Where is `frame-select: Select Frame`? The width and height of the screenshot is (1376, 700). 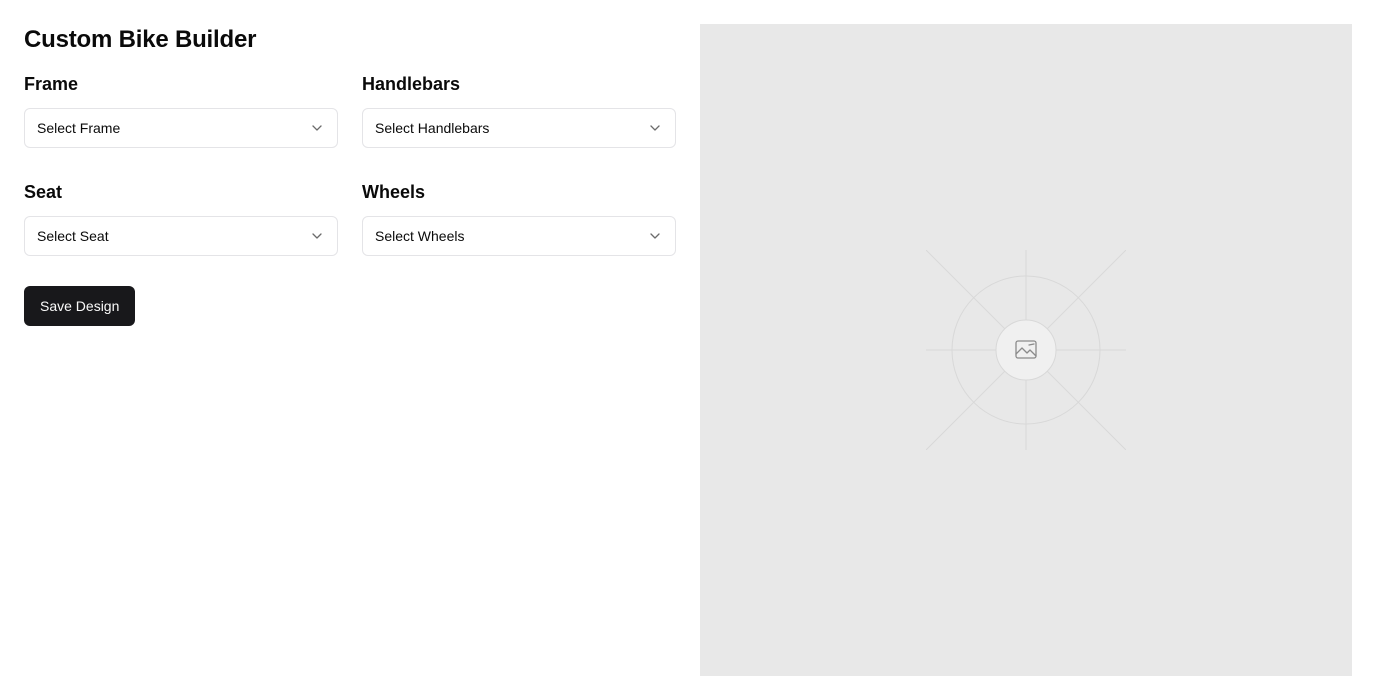 frame-select: Select Frame is located at coordinates (181, 128).